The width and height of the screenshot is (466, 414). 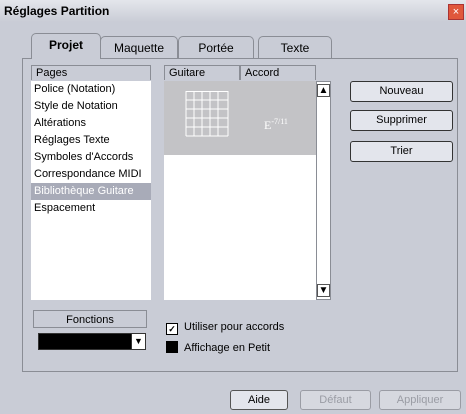 What do you see at coordinates (335, 400) in the screenshot?
I see `default-button: Défaut` at bounding box center [335, 400].